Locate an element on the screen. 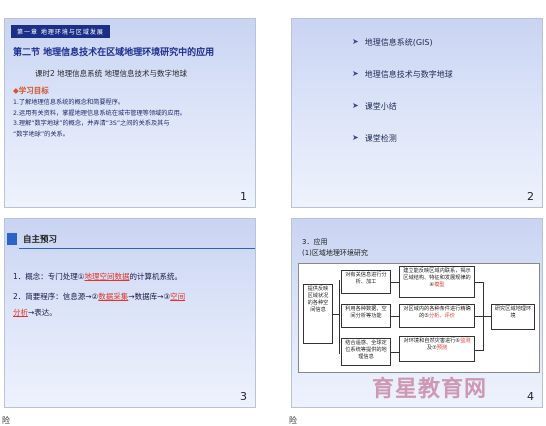 This screenshot has width=546, height=426. lesson-title: 课时2 地理信息系统 地理信息技术与数字地球 is located at coordinates (111, 73).